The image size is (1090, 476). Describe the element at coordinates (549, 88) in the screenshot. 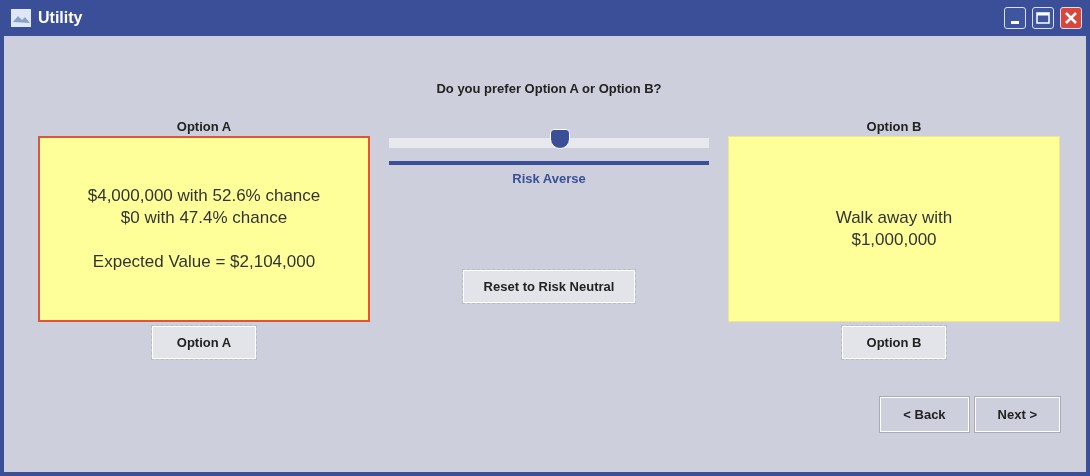

I see `question-text: Do you prefer Option A or Option B?` at that location.